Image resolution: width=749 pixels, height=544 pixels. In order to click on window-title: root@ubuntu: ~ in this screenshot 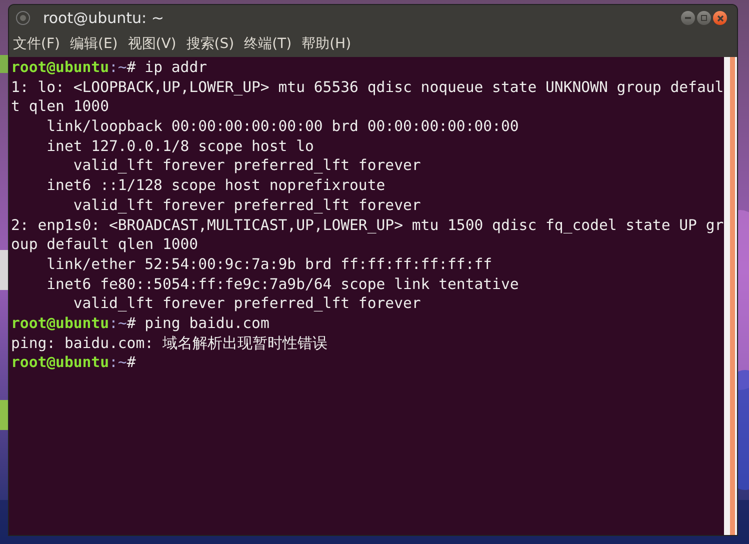, I will do `click(103, 18)`.